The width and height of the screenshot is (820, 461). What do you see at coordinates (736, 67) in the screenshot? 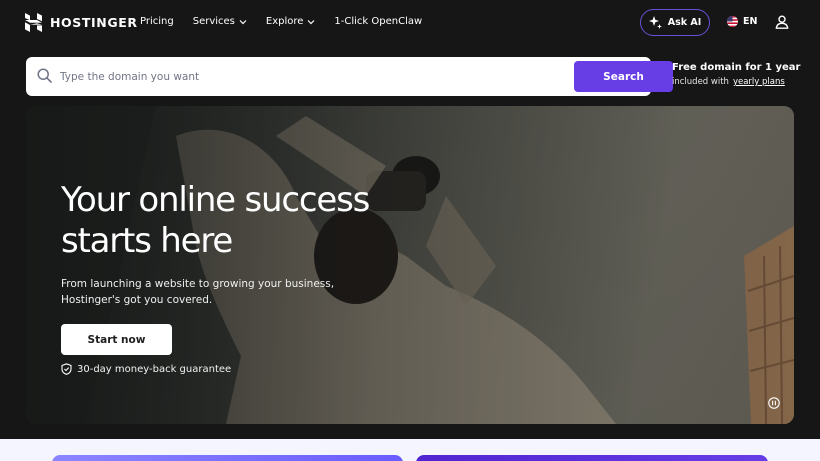
I see `promo-title: Free domain for 1 year` at bounding box center [736, 67].